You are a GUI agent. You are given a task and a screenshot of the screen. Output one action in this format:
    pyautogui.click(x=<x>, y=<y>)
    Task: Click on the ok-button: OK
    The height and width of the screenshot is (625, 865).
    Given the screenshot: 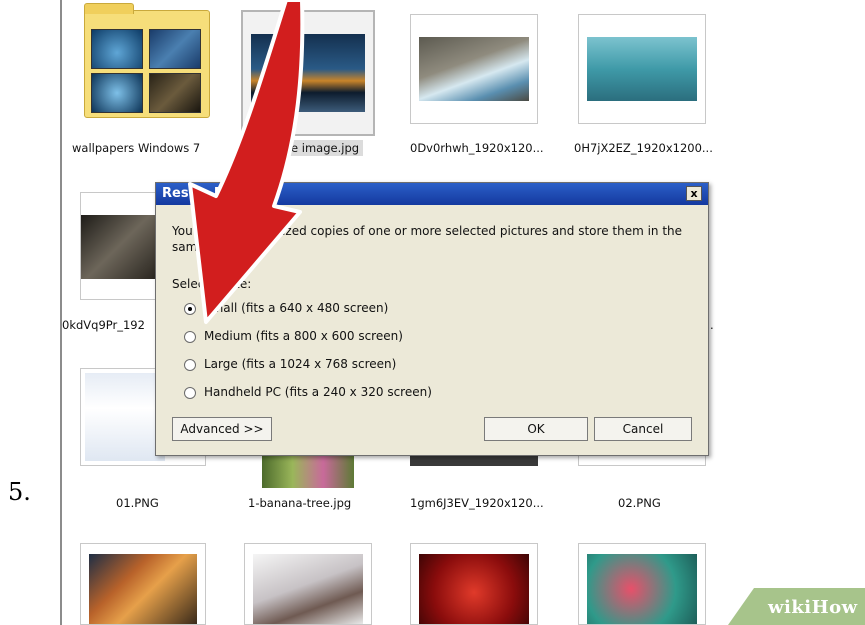 What is the action you would take?
    pyautogui.click(x=536, y=429)
    